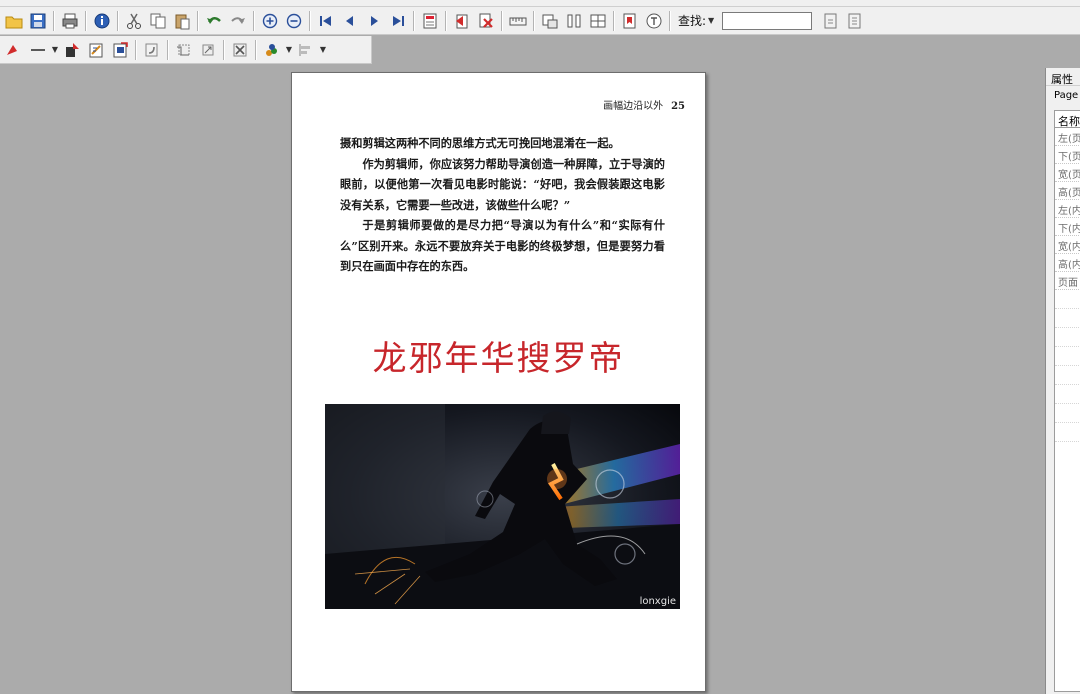  I want to click on find-next-icon, so click(831, 21).